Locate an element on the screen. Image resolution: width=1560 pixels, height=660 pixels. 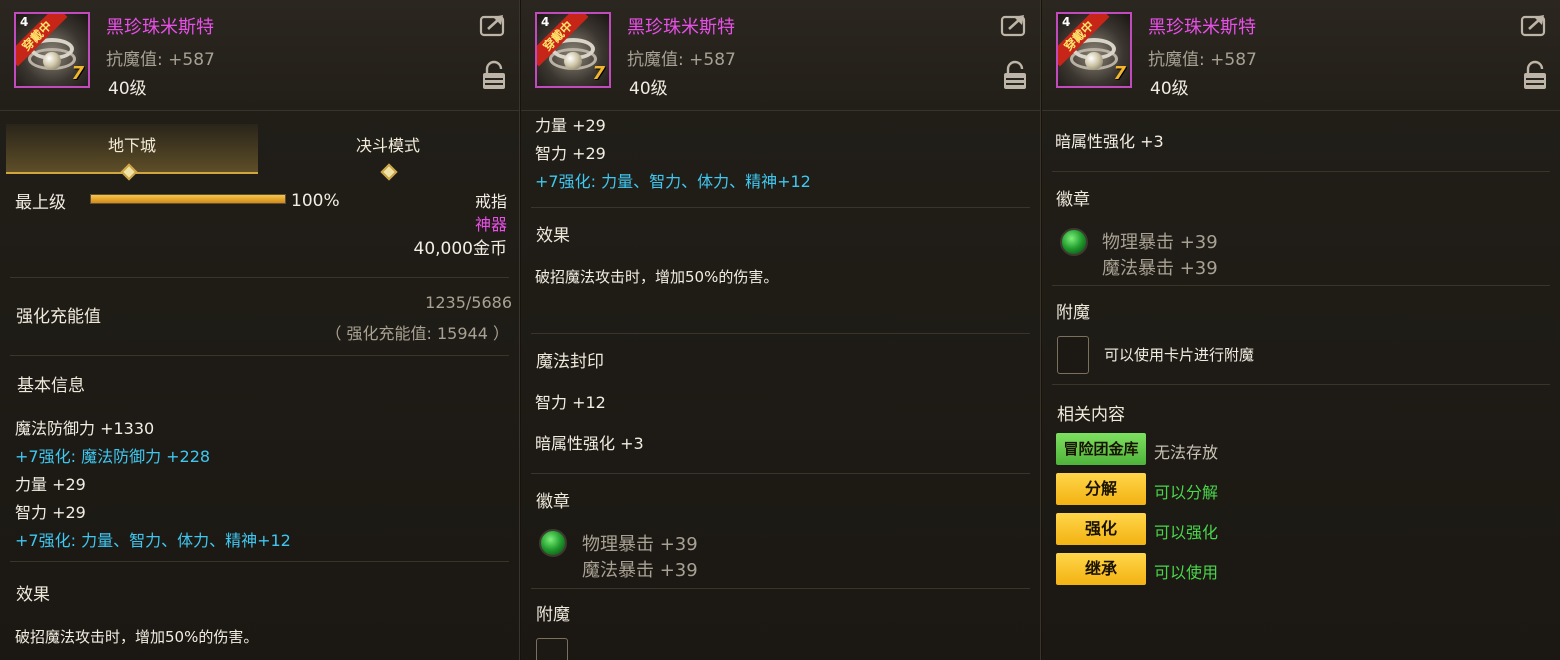
charge-total: （ 强化充能值: 15944 ） is located at coordinates (417, 333).